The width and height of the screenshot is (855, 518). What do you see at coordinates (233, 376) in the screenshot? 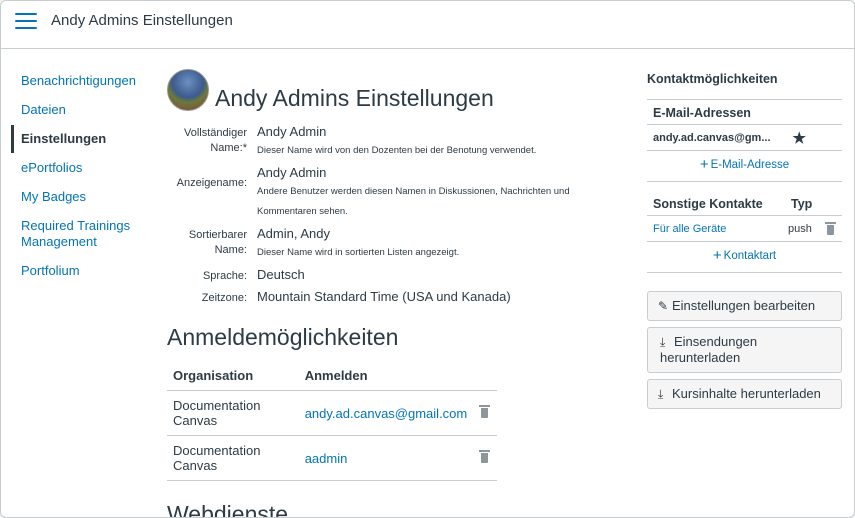
I see `column-header-organisation: Organisation` at bounding box center [233, 376].